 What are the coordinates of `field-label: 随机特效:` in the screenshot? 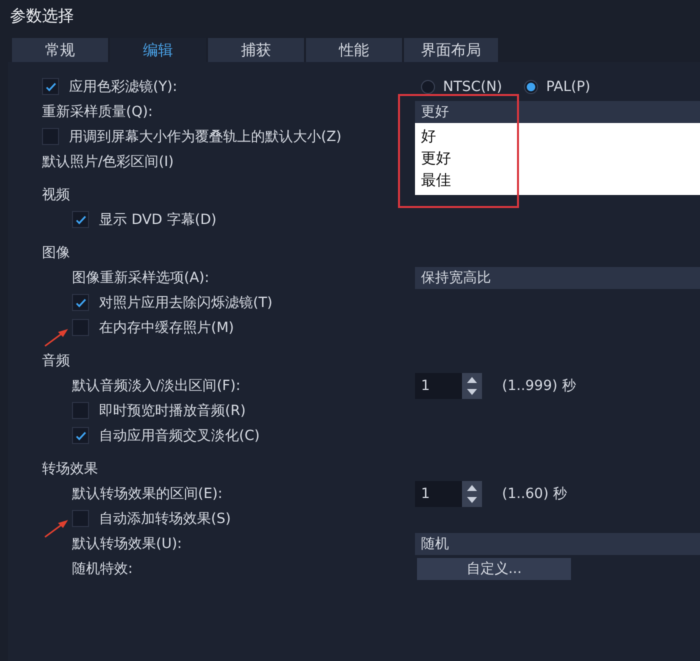 It's located at (102, 569).